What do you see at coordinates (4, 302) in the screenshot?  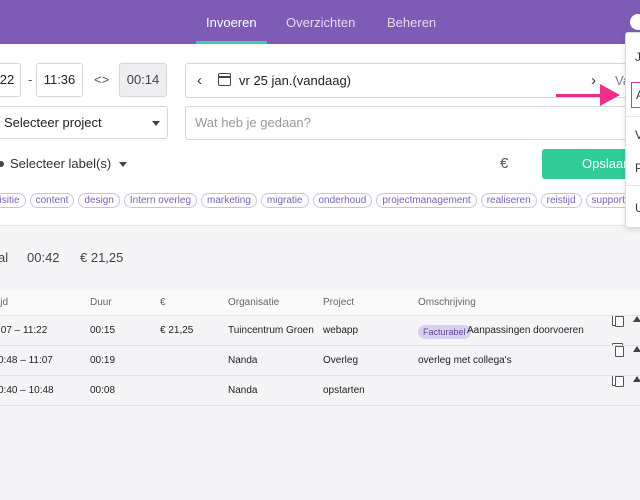 I see `column-header-time: ijd` at bounding box center [4, 302].